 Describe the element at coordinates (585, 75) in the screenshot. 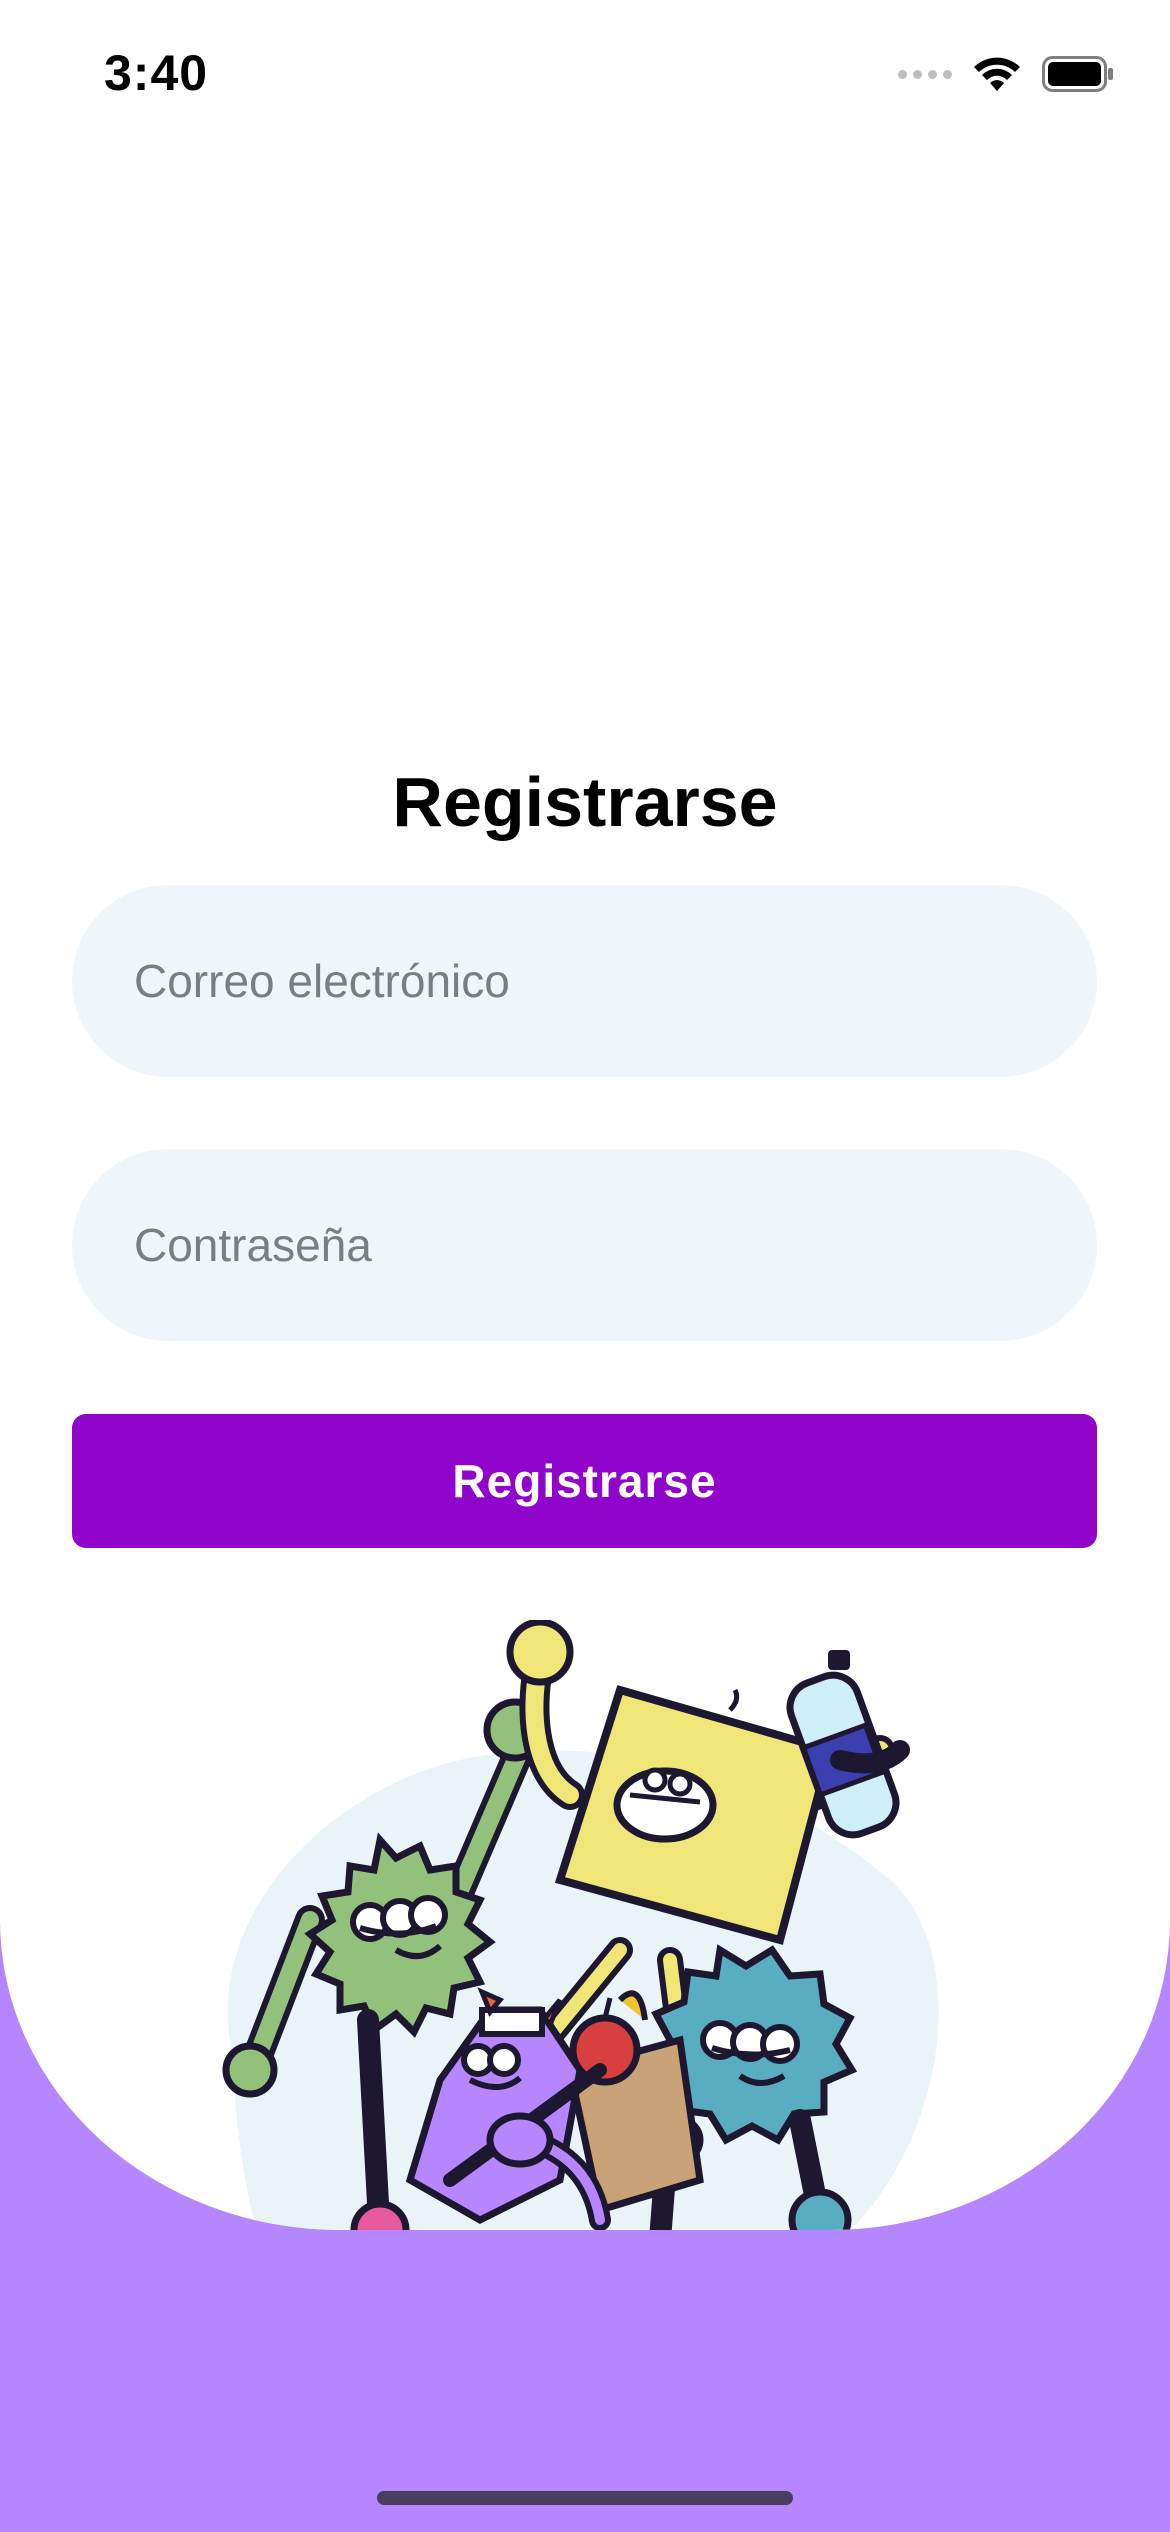

I see `status-bar: 3:40` at that location.